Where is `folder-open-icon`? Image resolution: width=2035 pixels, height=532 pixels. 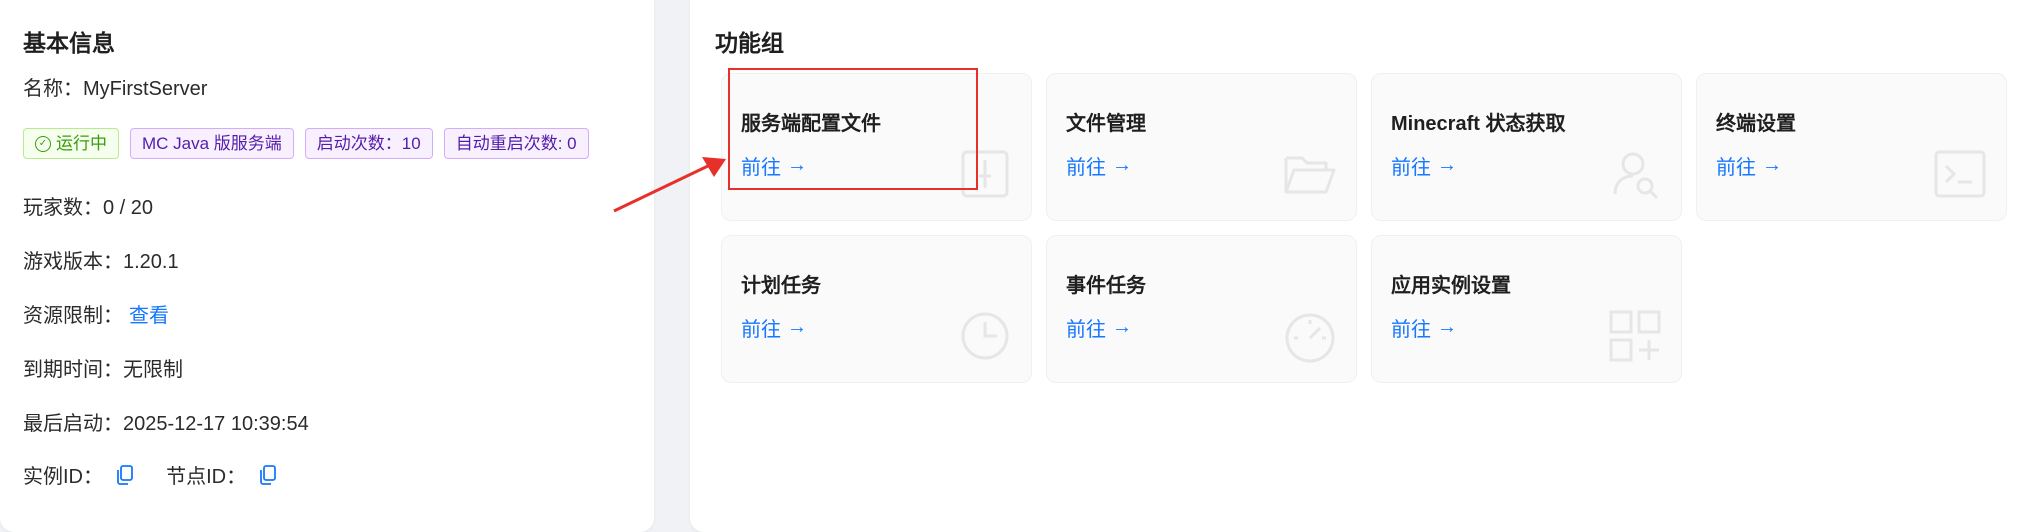 folder-open-icon is located at coordinates (1310, 175).